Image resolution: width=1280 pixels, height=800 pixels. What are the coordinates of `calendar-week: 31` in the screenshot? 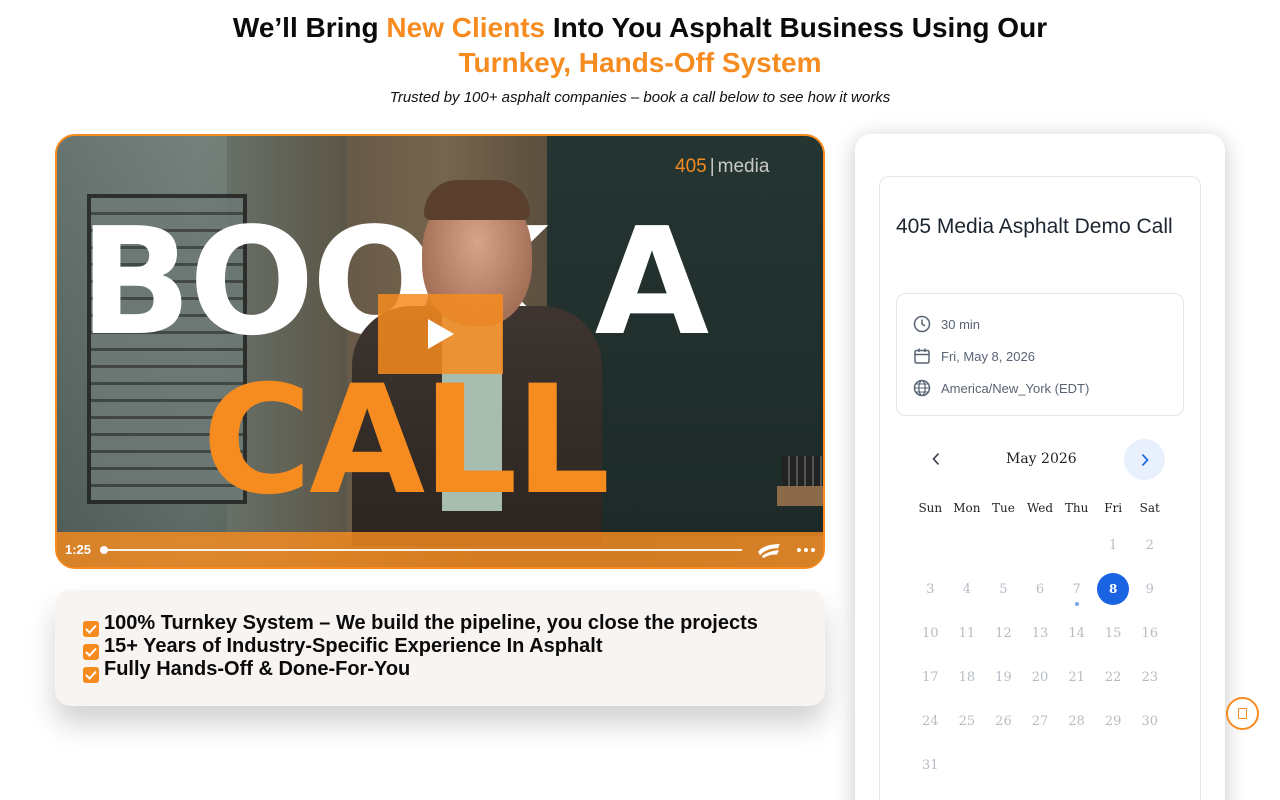 It's located at (1040, 765).